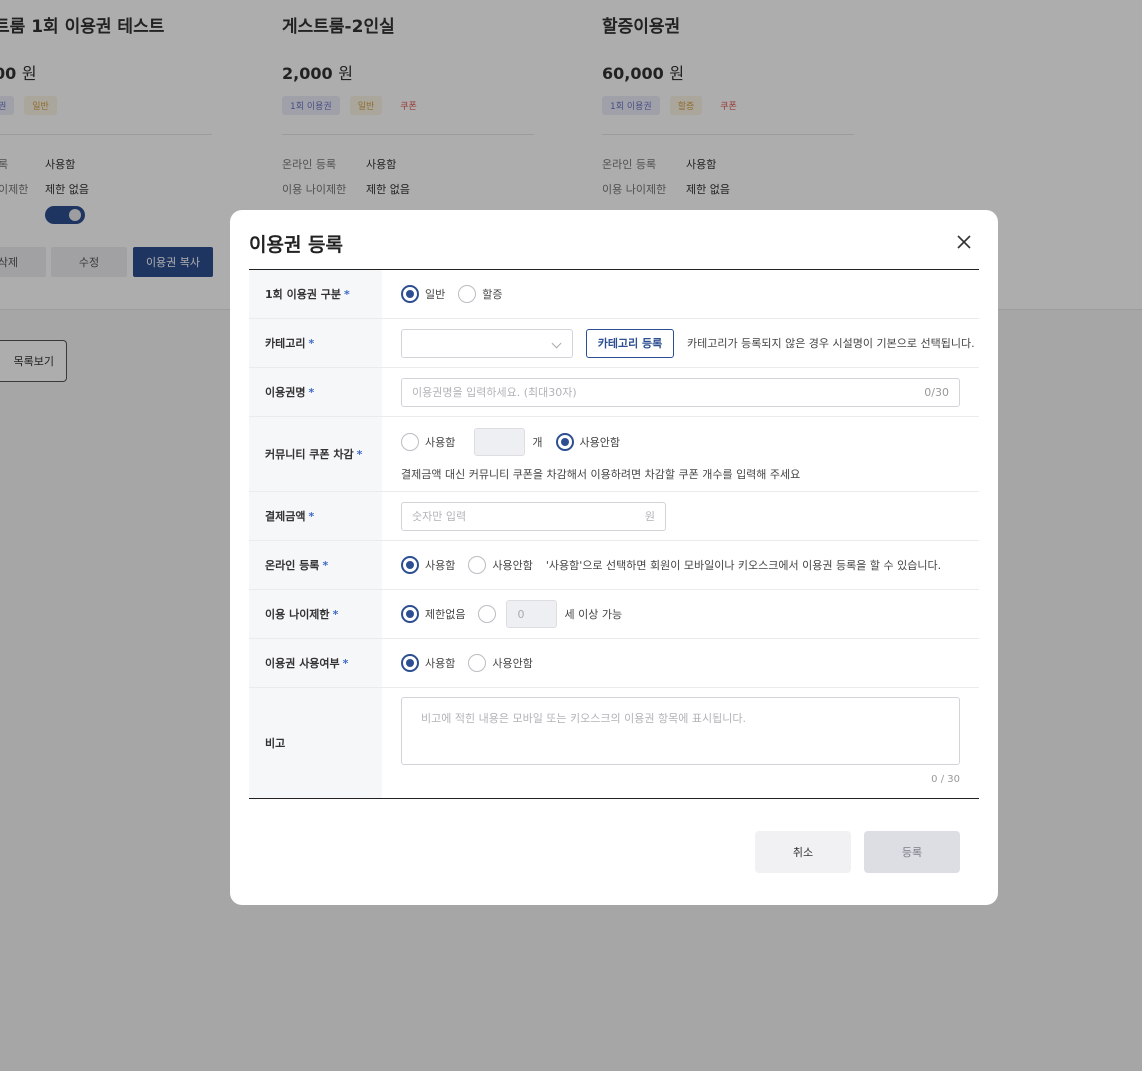 The height and width of the screenshot is (1071, 1142). Describe the element at coordinates (315, 565) in the screenshot. I see `online-label: 온라인 등록 *` at that location.